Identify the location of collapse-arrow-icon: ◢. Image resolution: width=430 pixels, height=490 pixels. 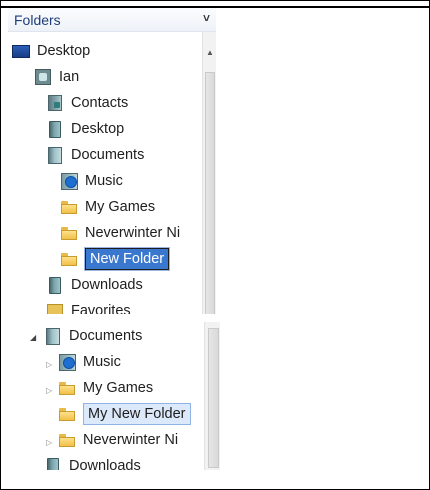
(33, 337).